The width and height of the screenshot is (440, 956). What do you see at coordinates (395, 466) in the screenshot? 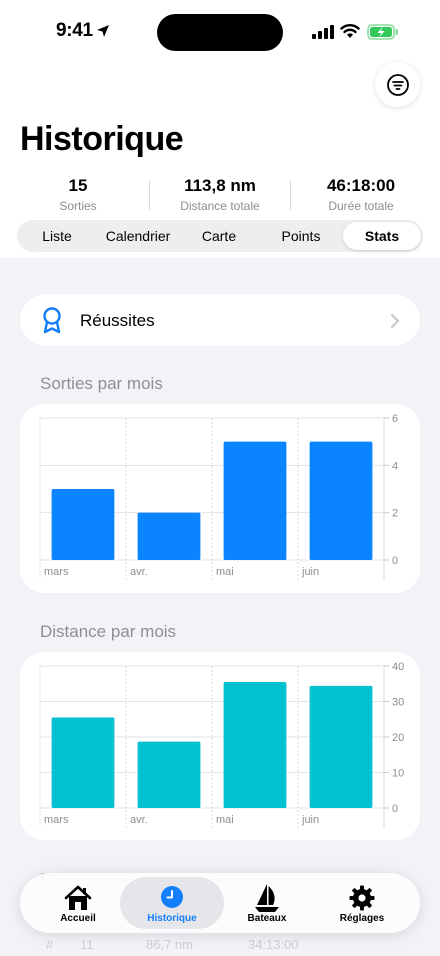
I see `y-tick-label: 4` at bounding box center [395, 466].